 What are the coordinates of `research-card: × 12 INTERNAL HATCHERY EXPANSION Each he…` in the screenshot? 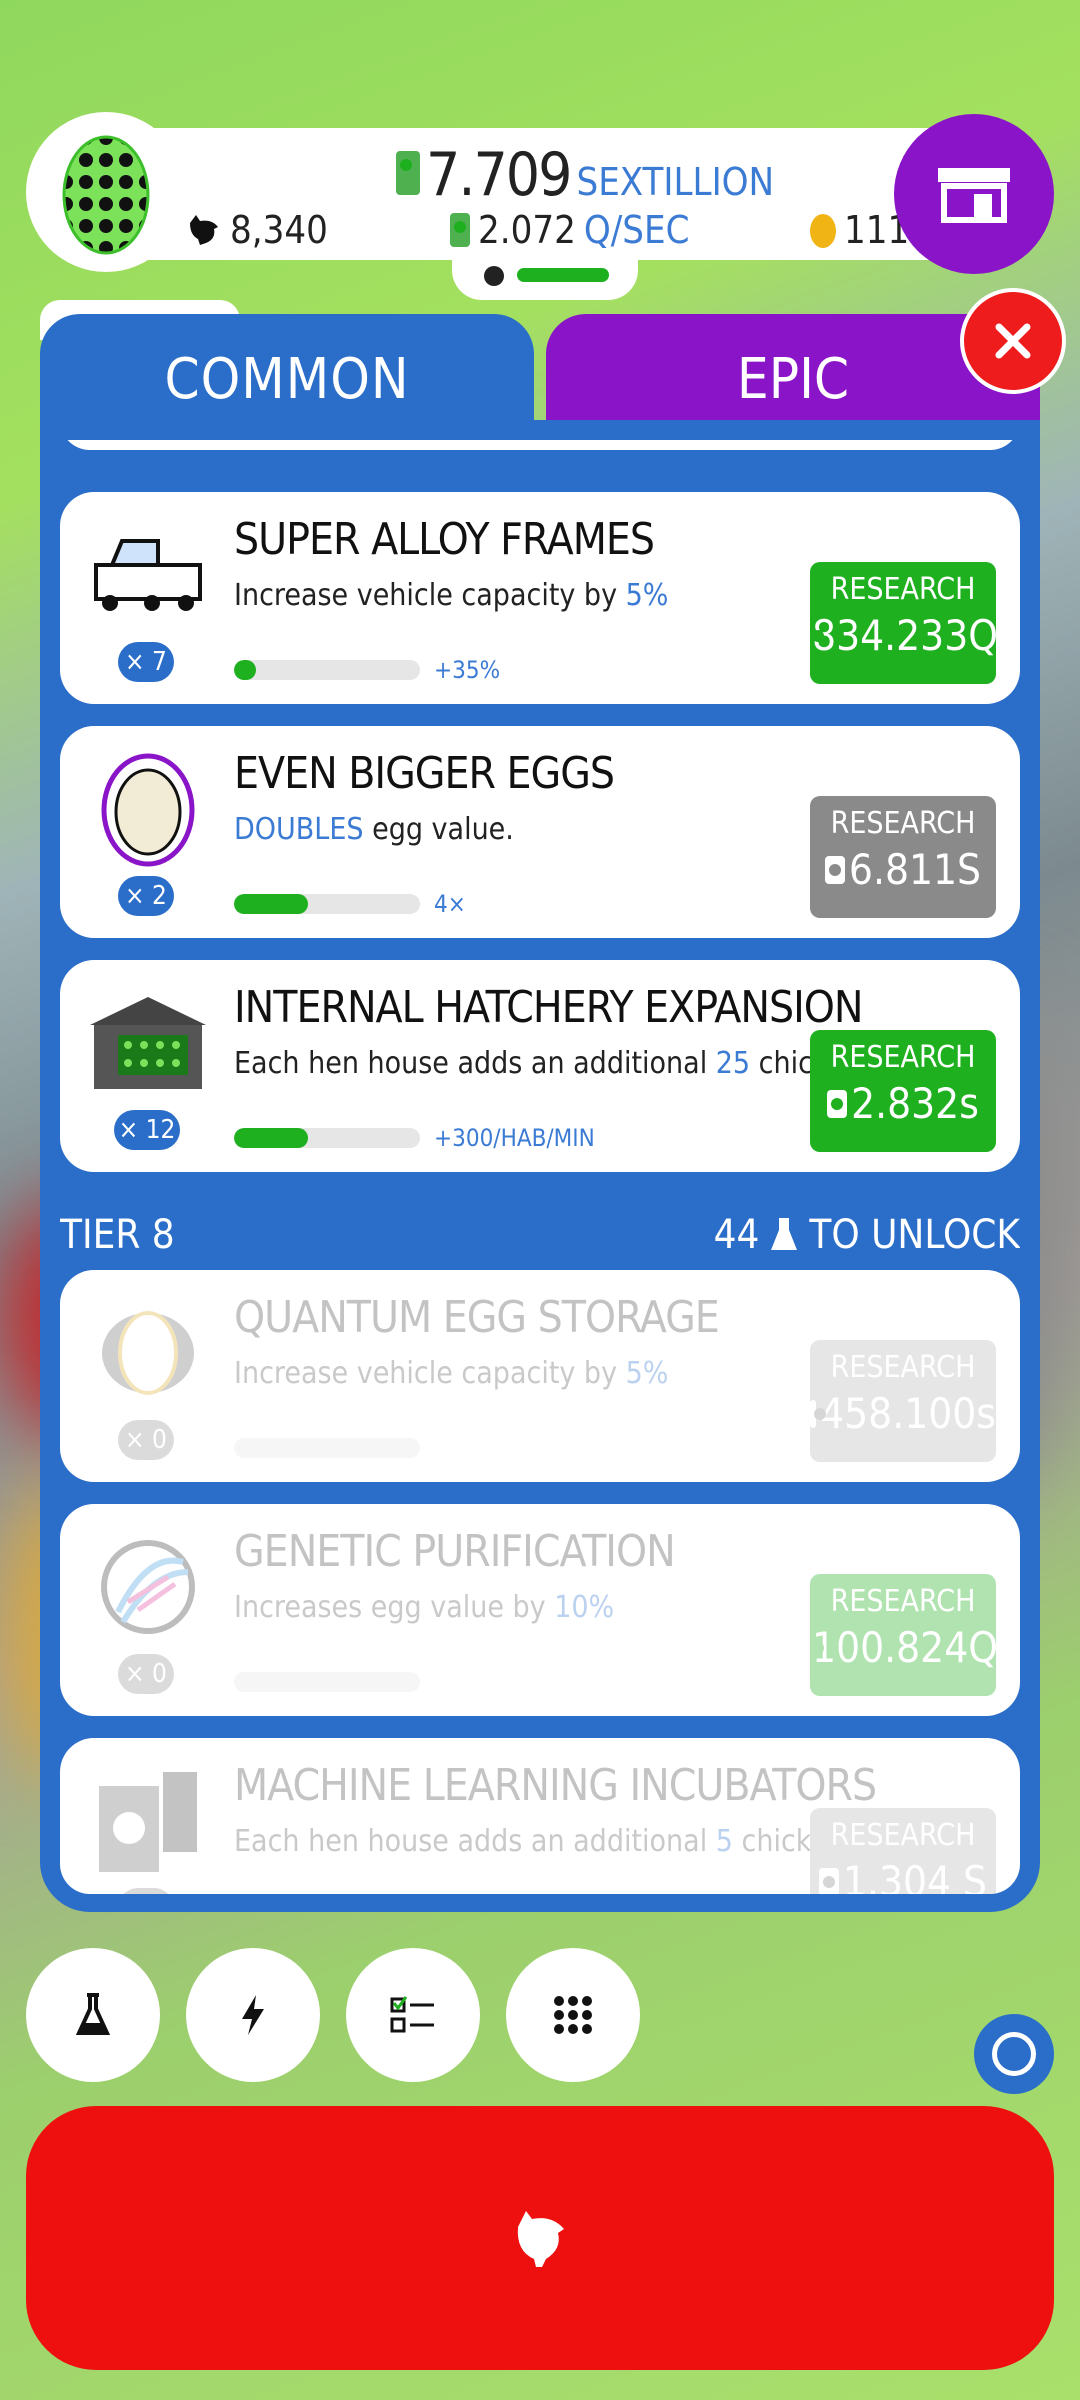 It's located at (540, 1066).